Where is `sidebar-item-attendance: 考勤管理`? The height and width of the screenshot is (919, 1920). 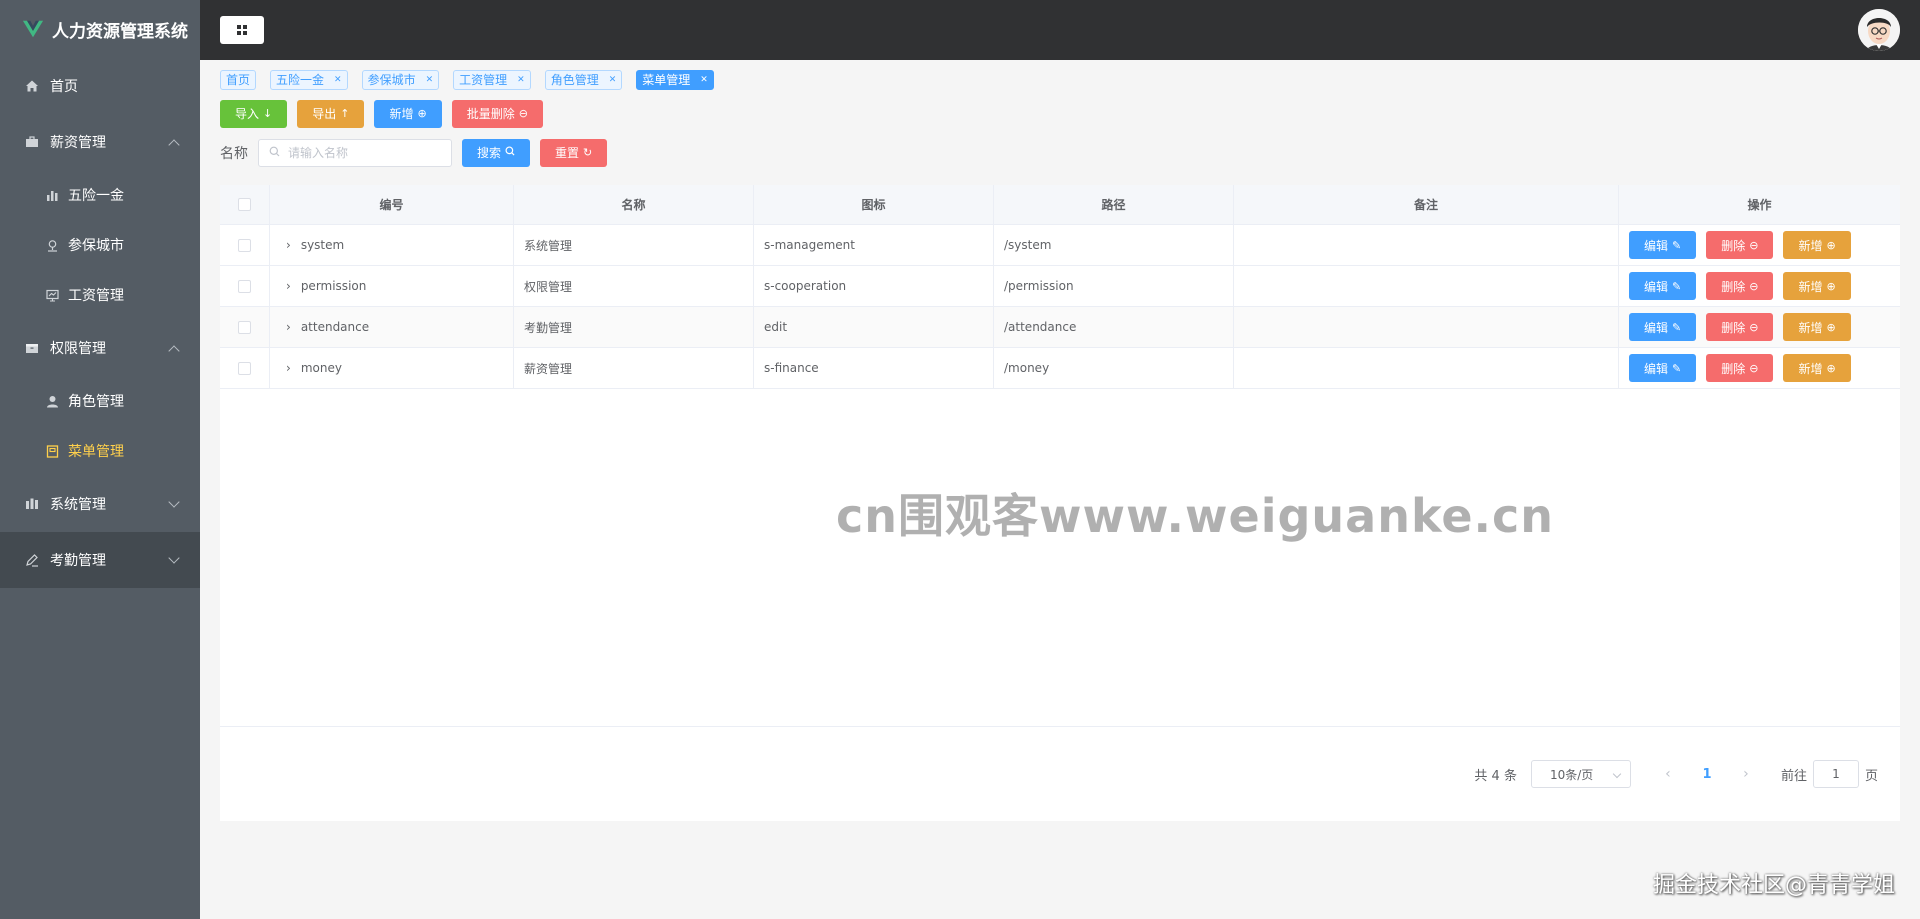 sidebar-item-attendance: 考勤管理 is located at coordinates (100, 560).